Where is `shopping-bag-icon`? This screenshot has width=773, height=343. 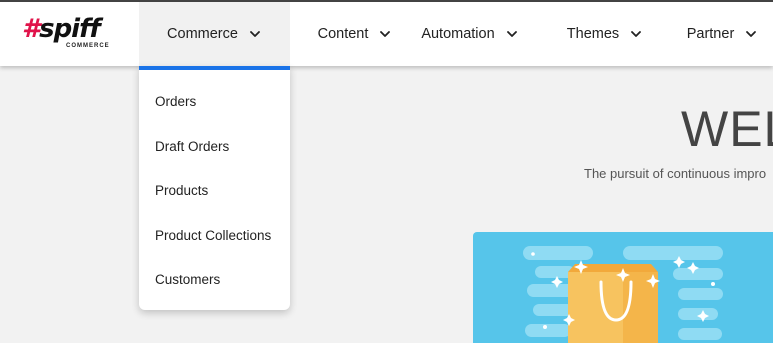
shopping-bag-icon is located at coordinates (623, 287).